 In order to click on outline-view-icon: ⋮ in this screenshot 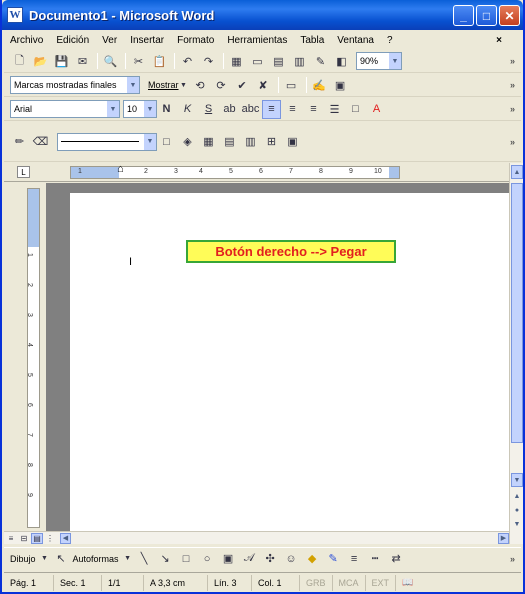, I will do `click(50, 538)`.